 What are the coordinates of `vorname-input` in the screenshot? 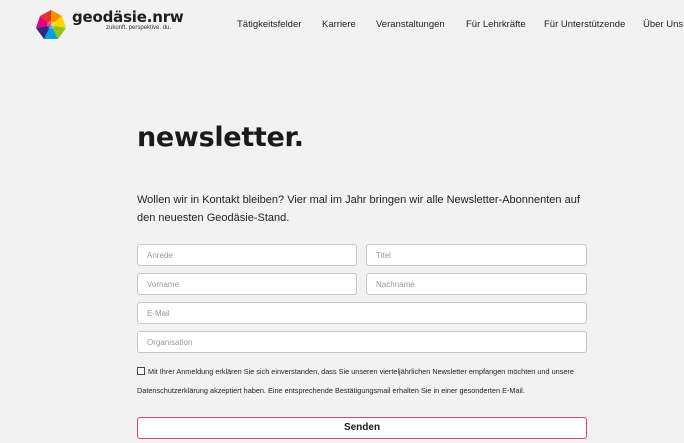 It's located at (247, 284).